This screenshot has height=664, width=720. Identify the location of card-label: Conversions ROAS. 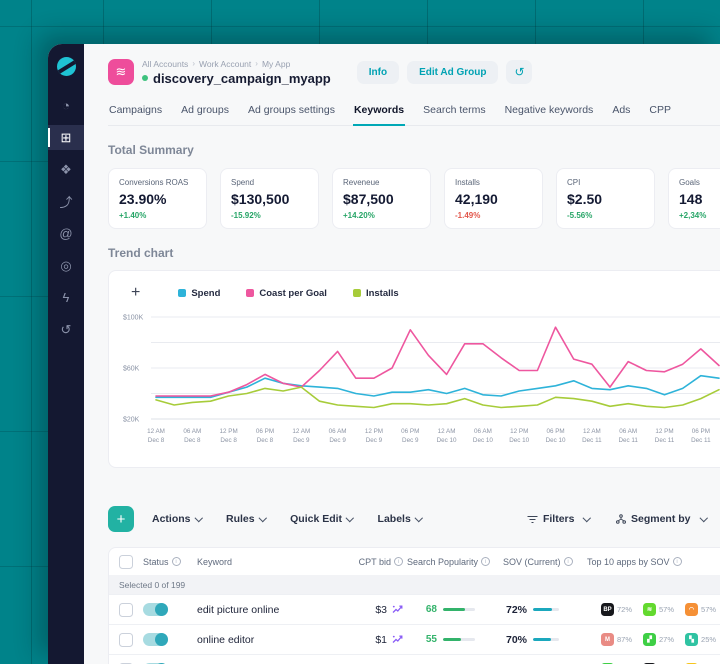
(154, 182).